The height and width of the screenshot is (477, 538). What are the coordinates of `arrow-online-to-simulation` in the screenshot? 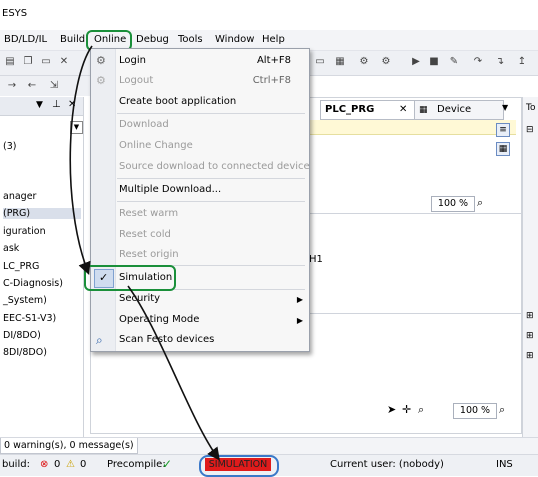 It's located at (81, 160).